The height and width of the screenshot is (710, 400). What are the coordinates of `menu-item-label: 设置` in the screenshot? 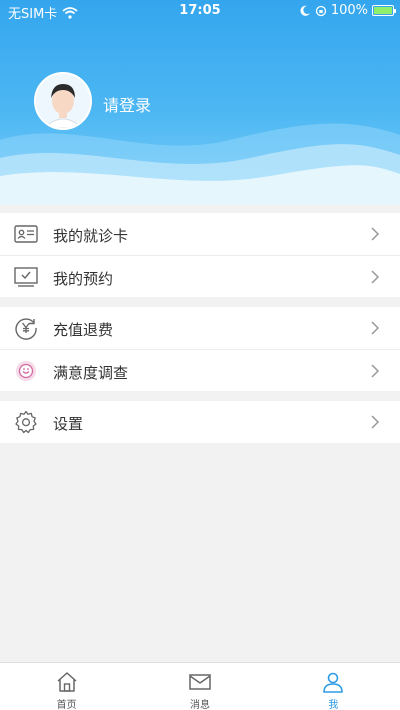 It's located at (68, 424).